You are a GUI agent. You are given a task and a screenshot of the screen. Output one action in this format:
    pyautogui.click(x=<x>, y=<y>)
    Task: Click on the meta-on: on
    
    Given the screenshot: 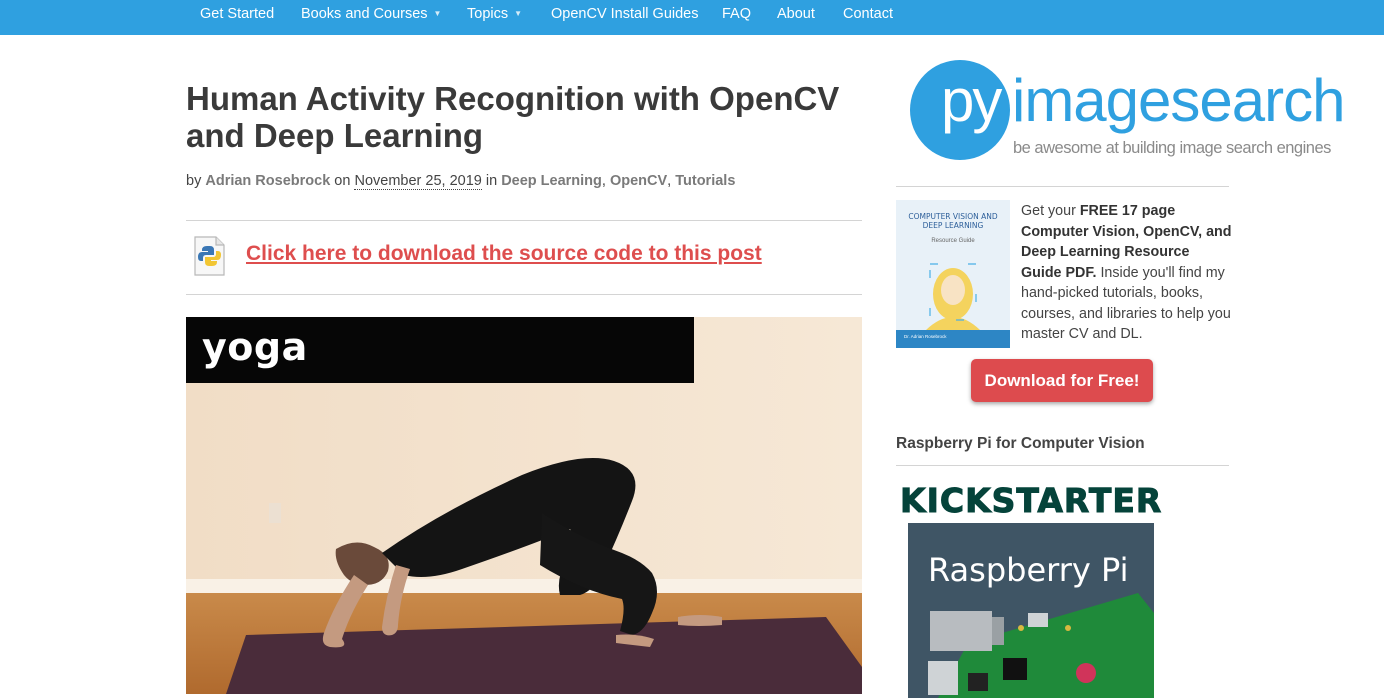 What is the action you would take?
    pyautogui.click(x=342, y=181)
    